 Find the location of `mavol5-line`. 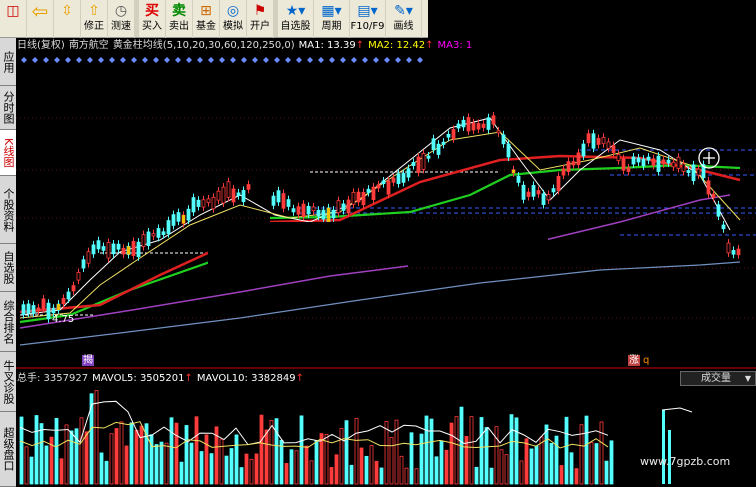

mavol5-line is located at coordinates (314, 423).